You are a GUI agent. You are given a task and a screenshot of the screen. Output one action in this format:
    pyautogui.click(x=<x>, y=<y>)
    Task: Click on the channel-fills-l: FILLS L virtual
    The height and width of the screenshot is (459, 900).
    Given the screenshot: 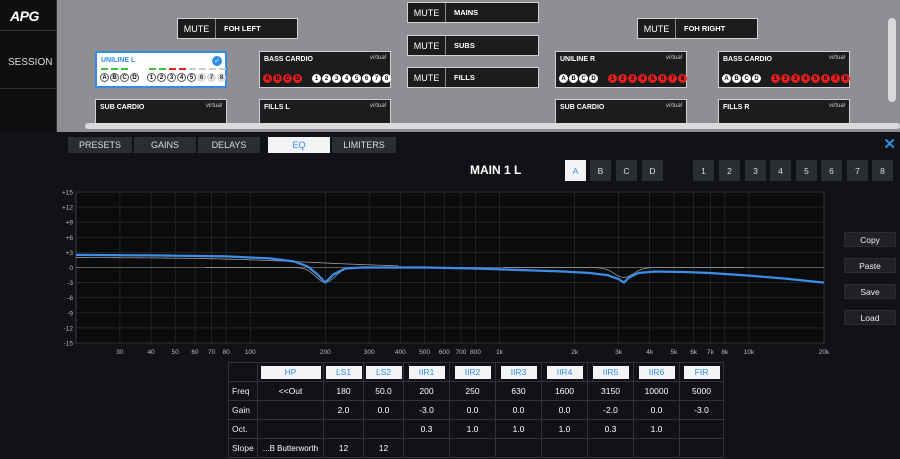 What is the action you would take?
    pyautogui.click(x=325, y=112)
    